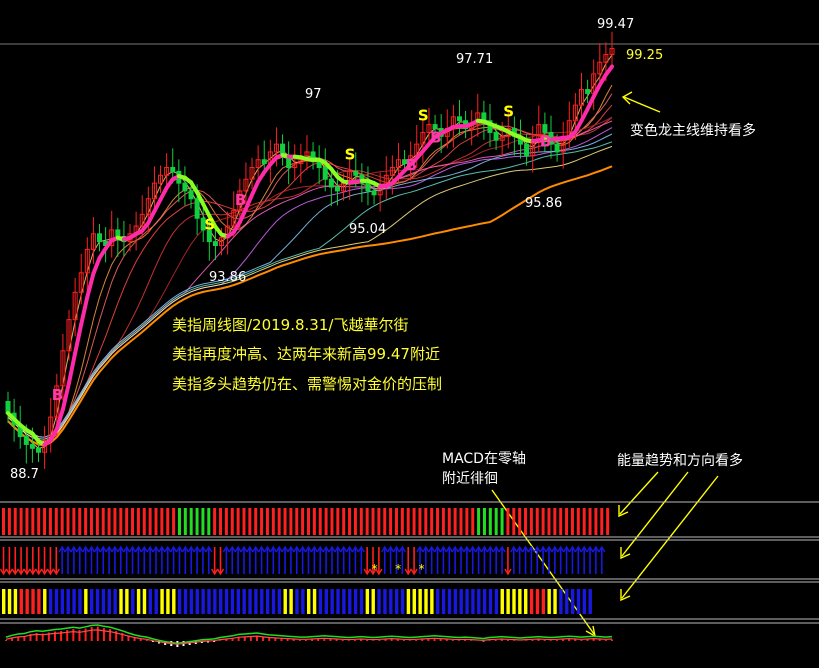 This screenshot has width=819, height=668. Describe the element at coordinates (484, 459) in the screenshot. I see `annotation-macd-1: MACD在零轴` at that location.